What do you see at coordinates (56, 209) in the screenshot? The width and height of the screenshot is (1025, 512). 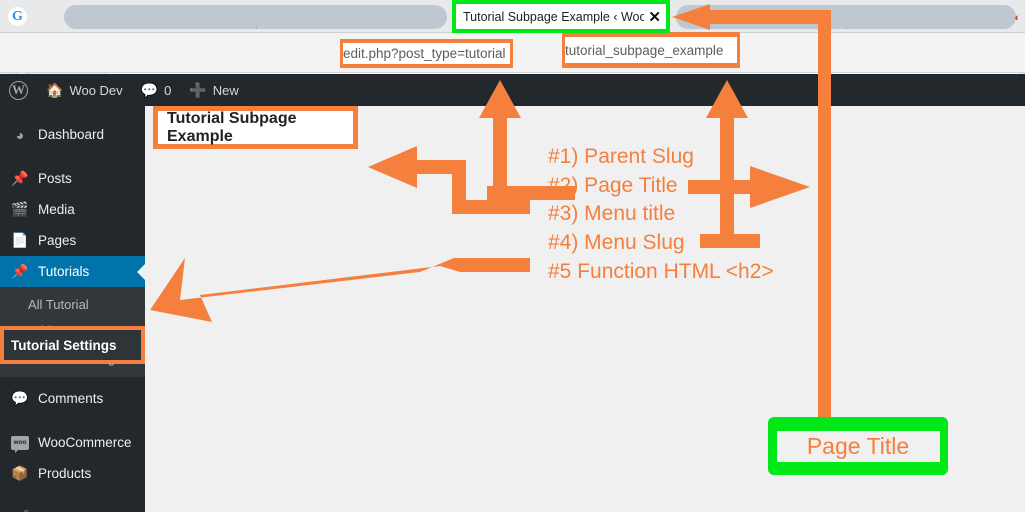 I see `sidebar-item-label: Media` at bounding box center [56, 209].